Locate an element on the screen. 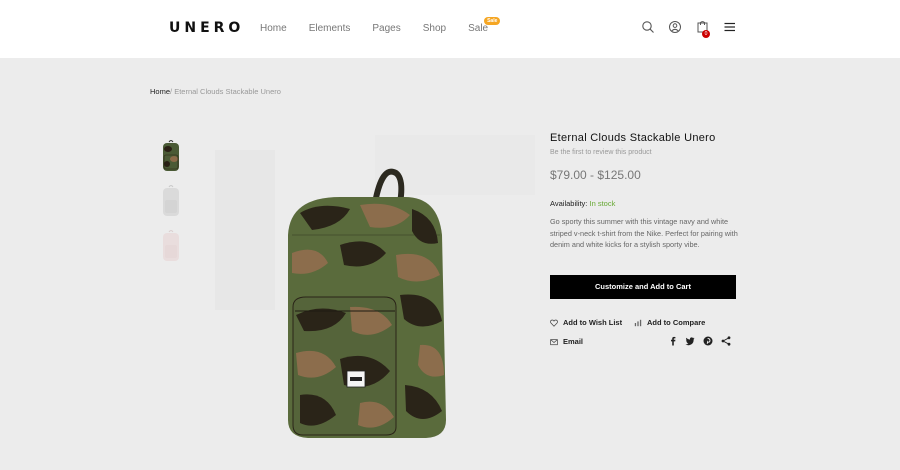 This screenshot has width=900, height=470. product-price: $79.00 - $125.00 is located at coordinates (595, 175).